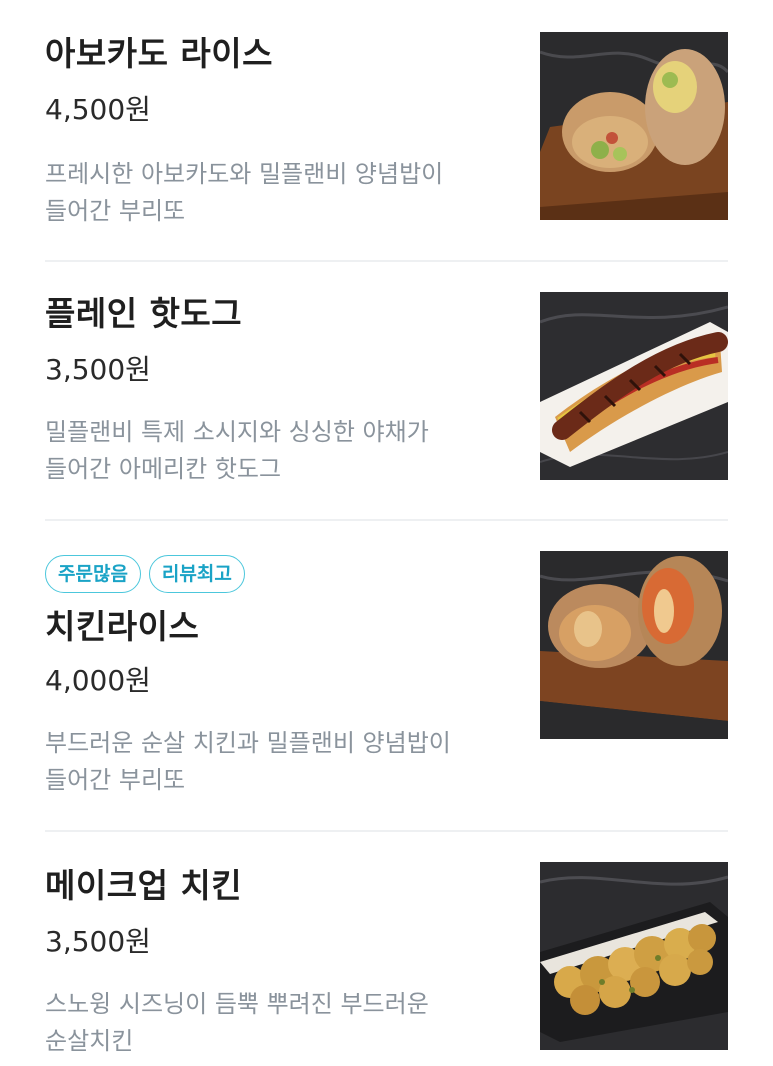 The image size is (773, 1066). I want to click on menu-item-name: 메이크업 치킨, so click(144, 885).